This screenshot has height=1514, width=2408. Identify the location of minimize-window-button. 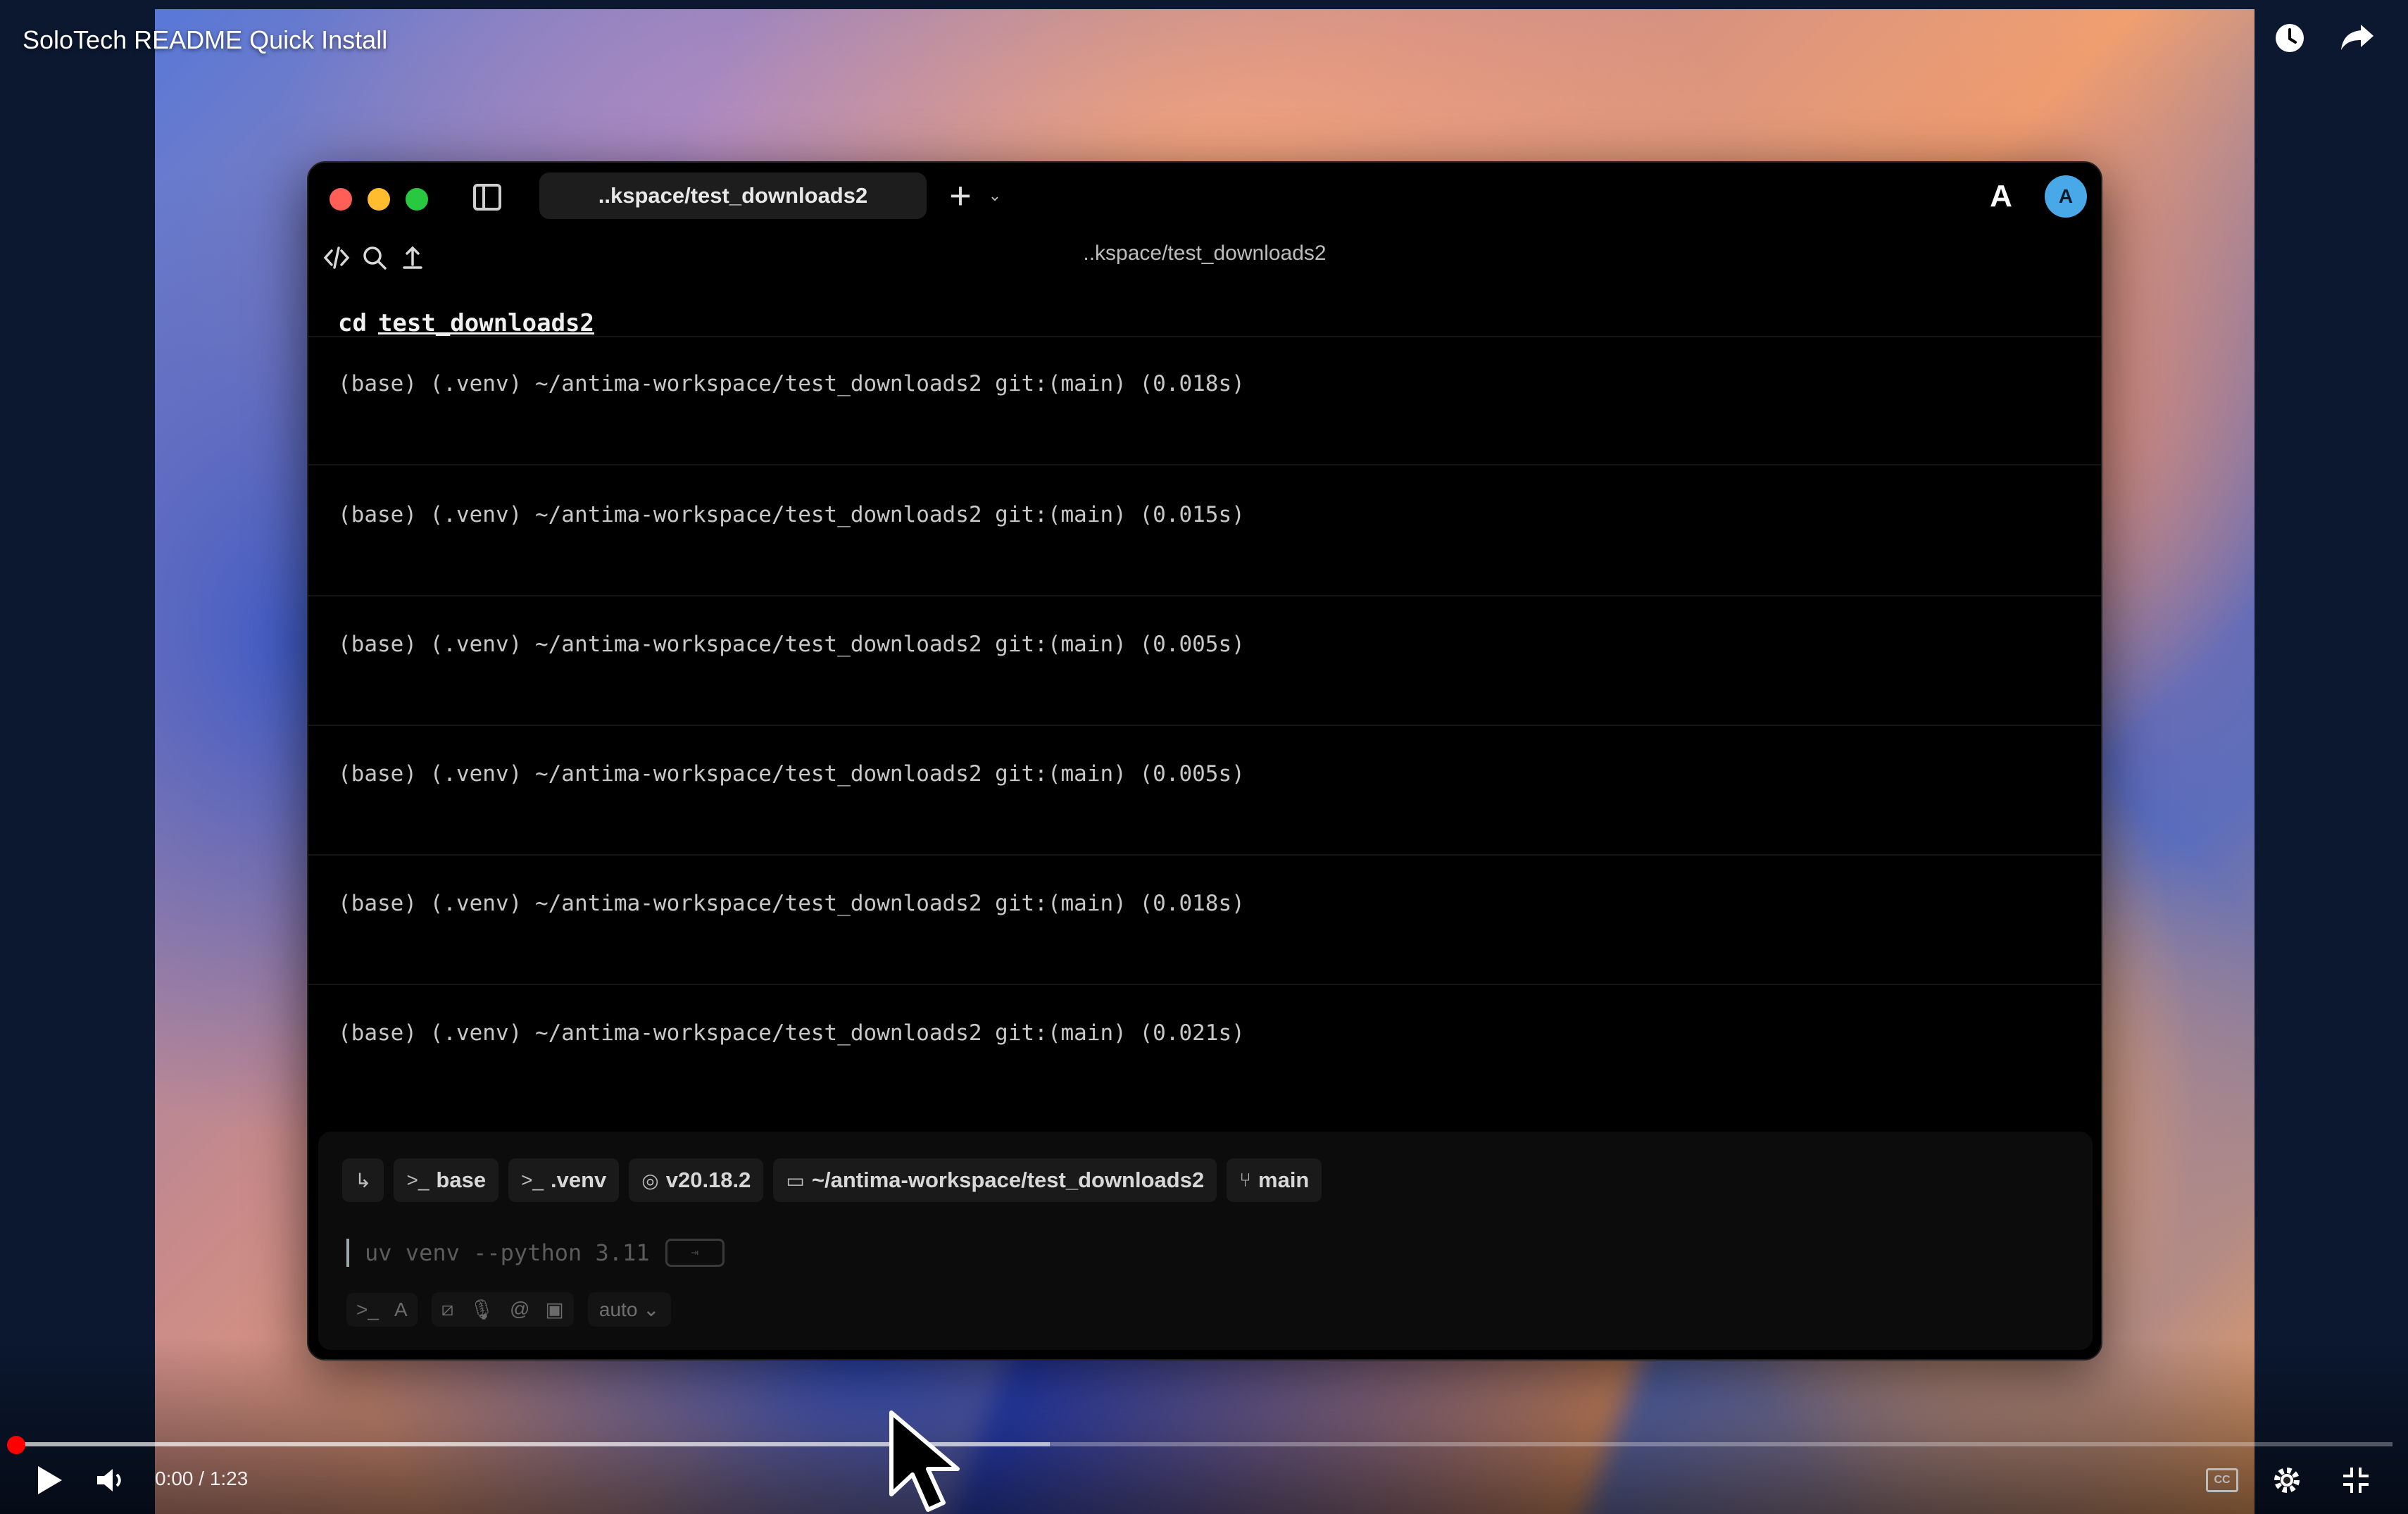
(379, 199).